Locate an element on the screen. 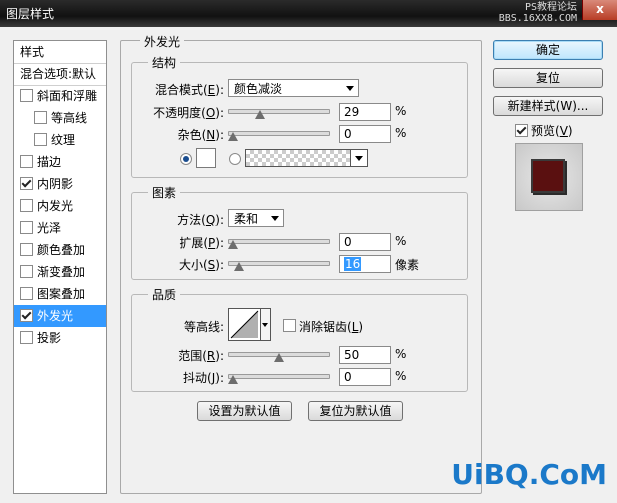 The width and height of the screenshot is (617, 503). range-slider is located at coordinates (279, 355).